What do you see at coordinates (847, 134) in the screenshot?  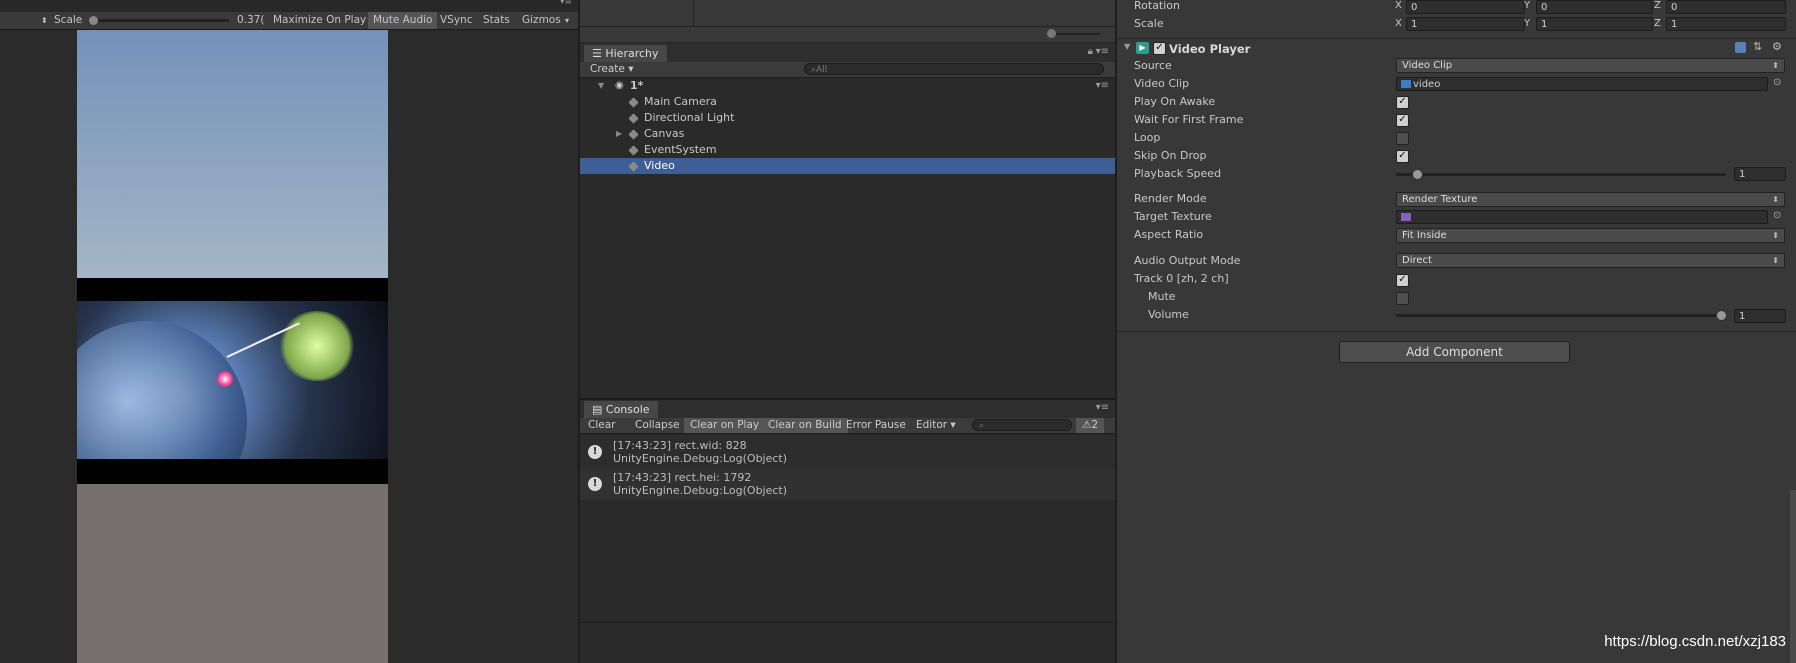 I see `hierarchy-item-canvas: ▶ Canvas` at bounding box center [847, 134].